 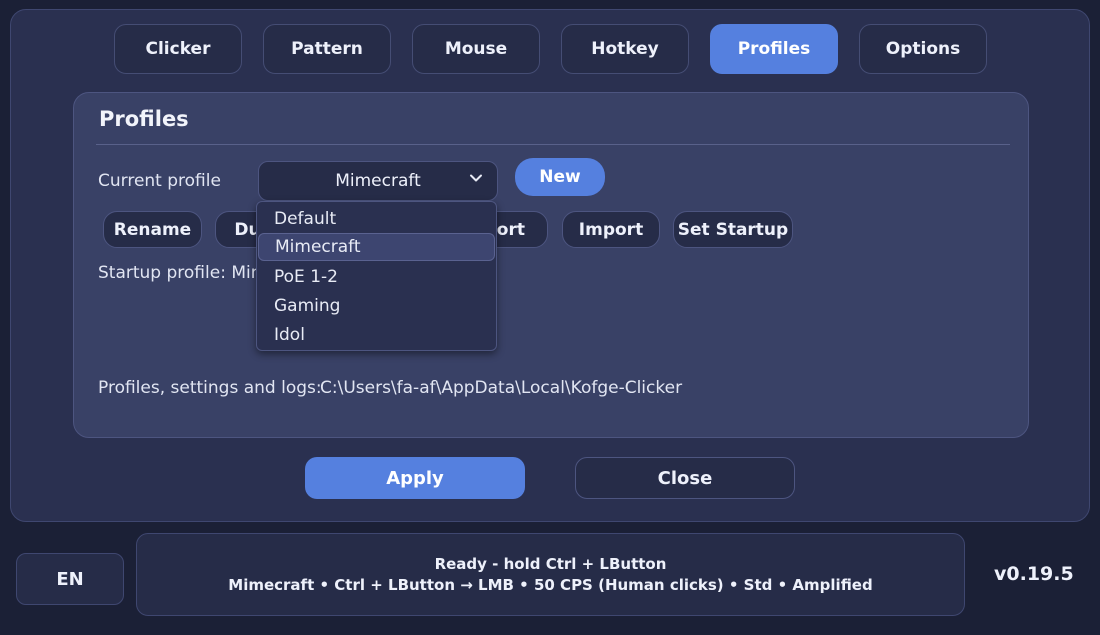 What do you see at coordinates (550, 563) in the screenshot?
I see `status-line-1: Ready - hold Ctrl + LButton` at bounding box center [550, 563].